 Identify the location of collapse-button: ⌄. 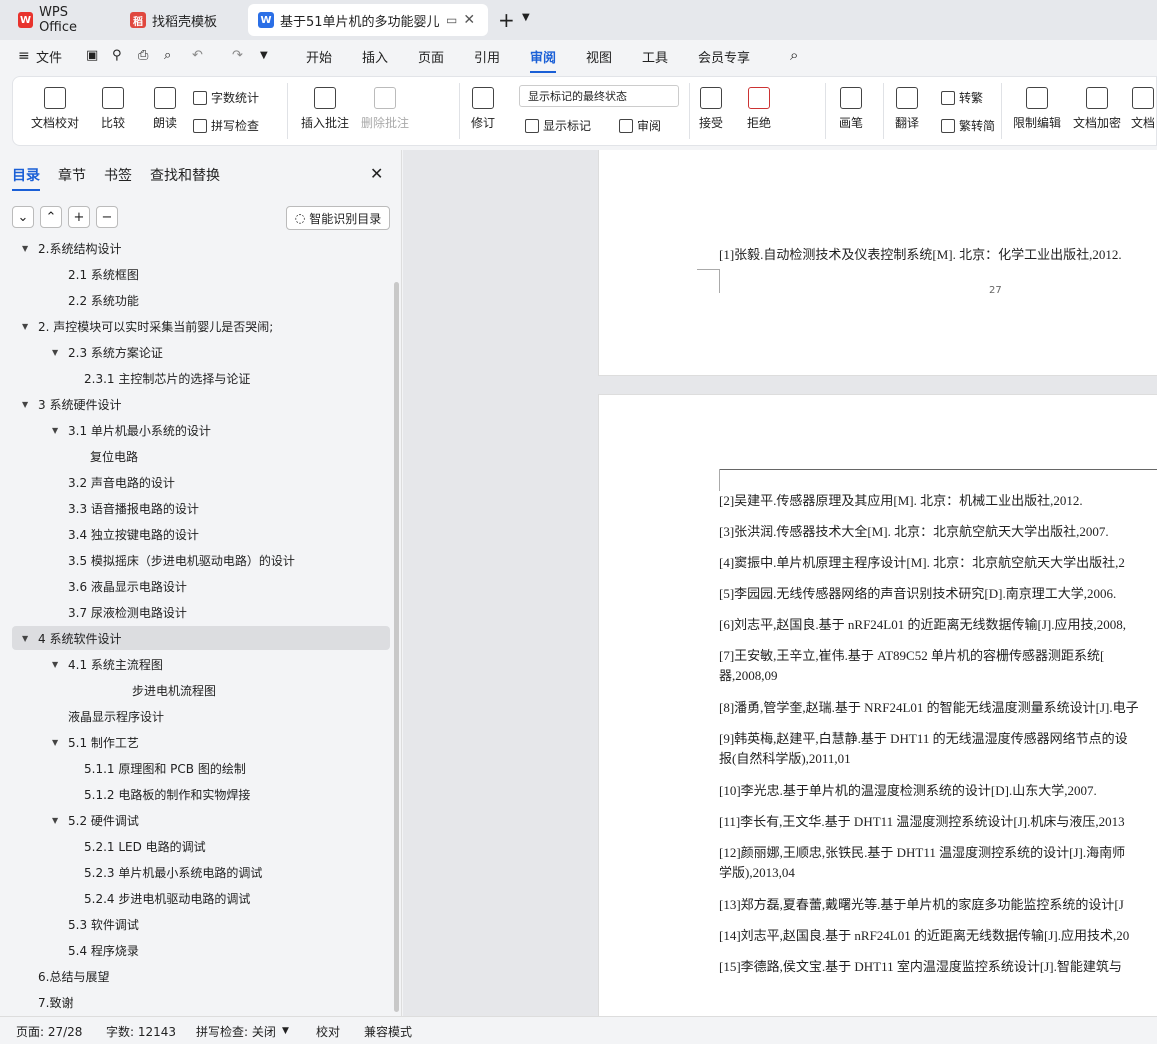
(23, 217).